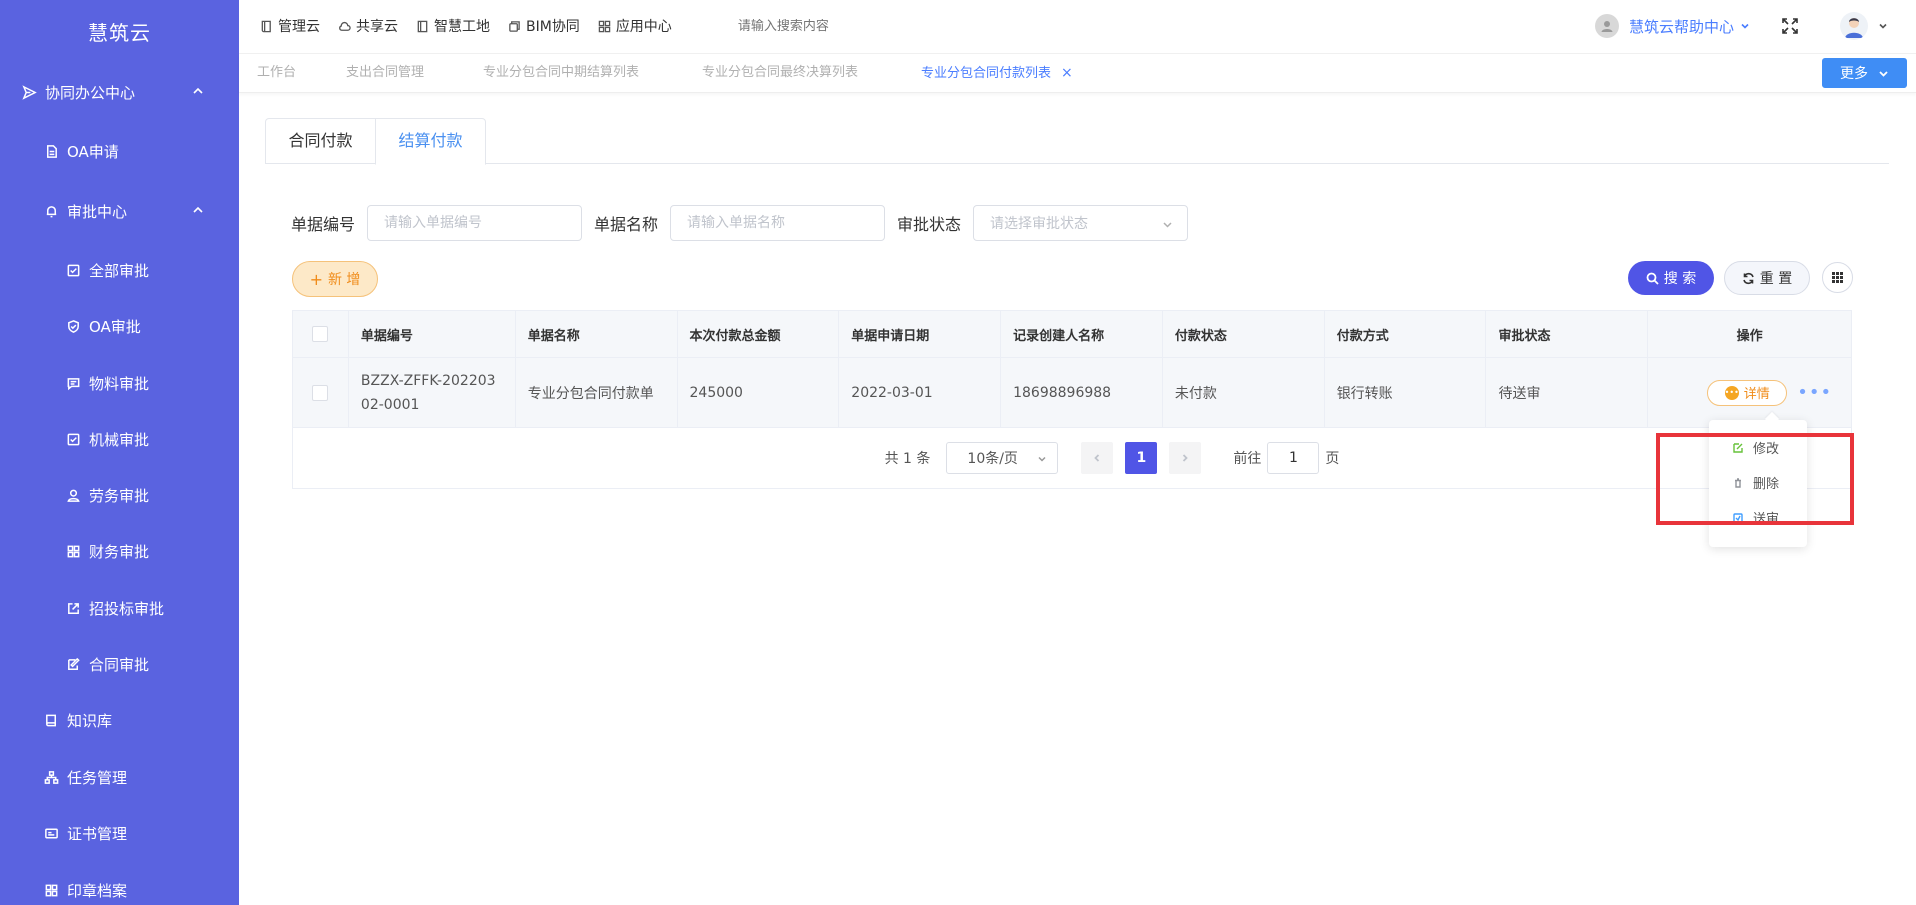  What do you see at coordinates (1247, 459) in the screenshot?
I see `goto-prefix: 前往` at bounding box center [1247, 459].